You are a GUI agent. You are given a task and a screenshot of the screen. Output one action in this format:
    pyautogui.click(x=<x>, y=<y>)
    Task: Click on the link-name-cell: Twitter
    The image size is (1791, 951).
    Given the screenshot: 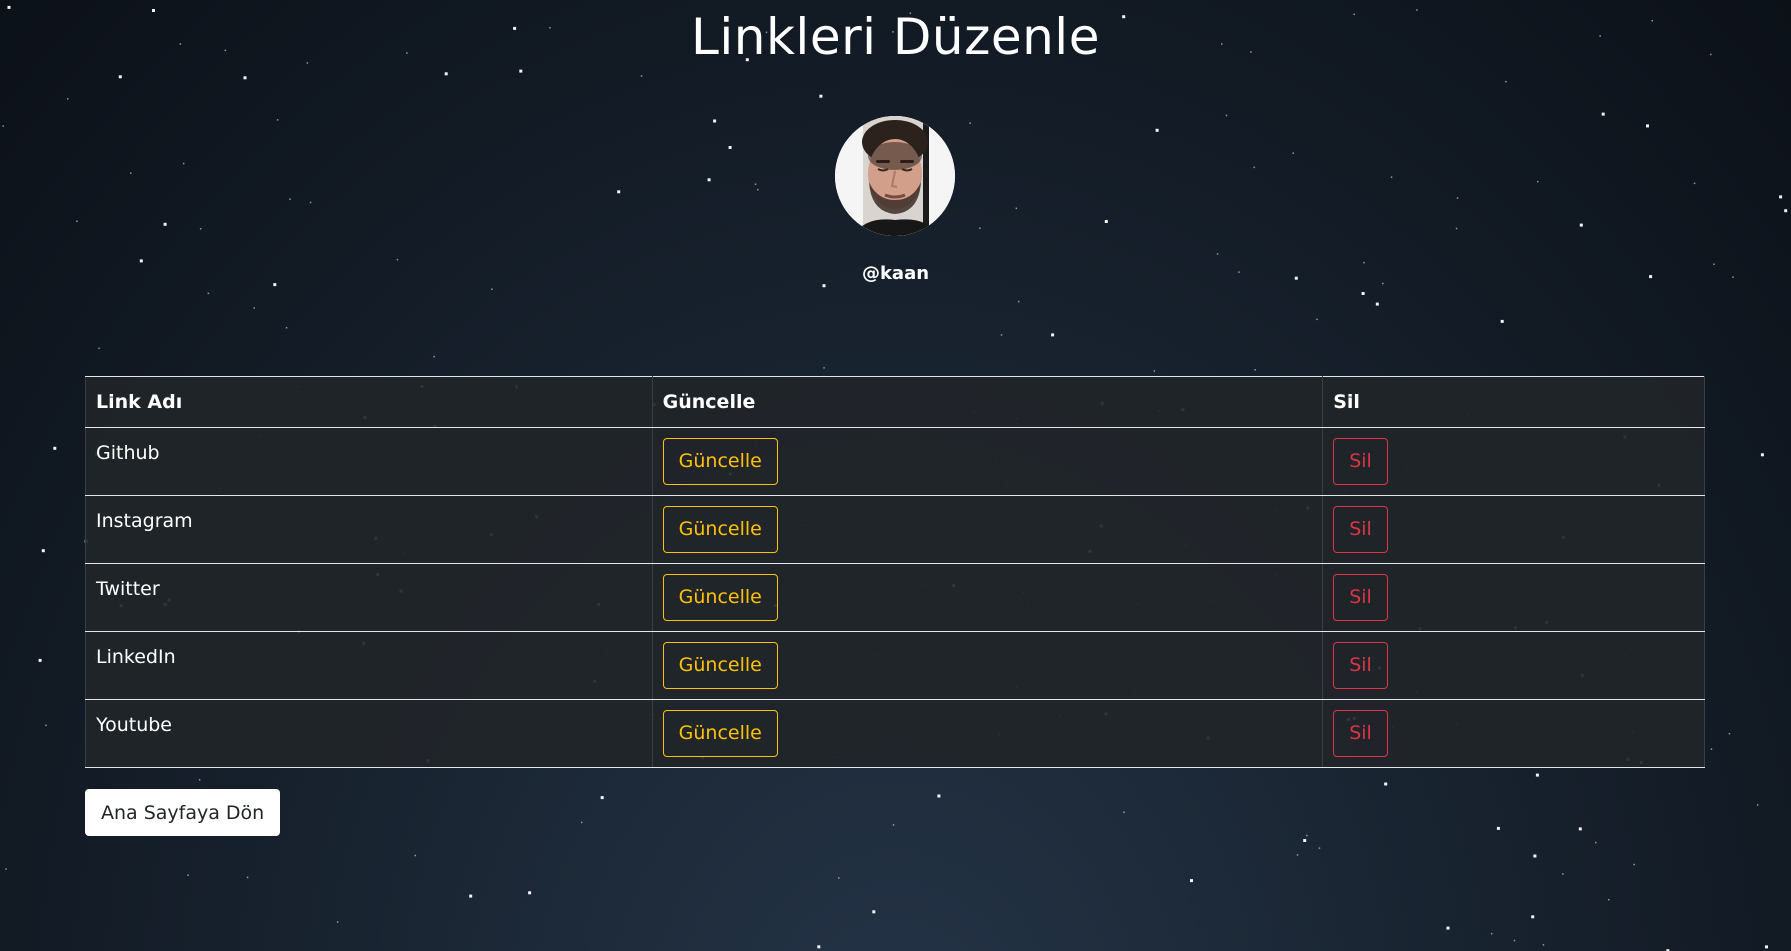 What is the action you would take?
    pyautogui.click(x=369, y=597)
    